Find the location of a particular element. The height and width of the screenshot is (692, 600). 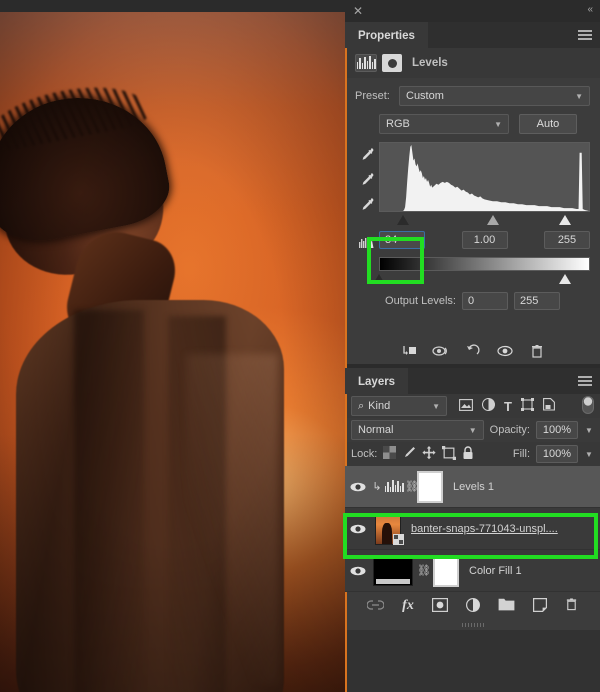

tab-layers: Layers is located at coordinates (377, 381).